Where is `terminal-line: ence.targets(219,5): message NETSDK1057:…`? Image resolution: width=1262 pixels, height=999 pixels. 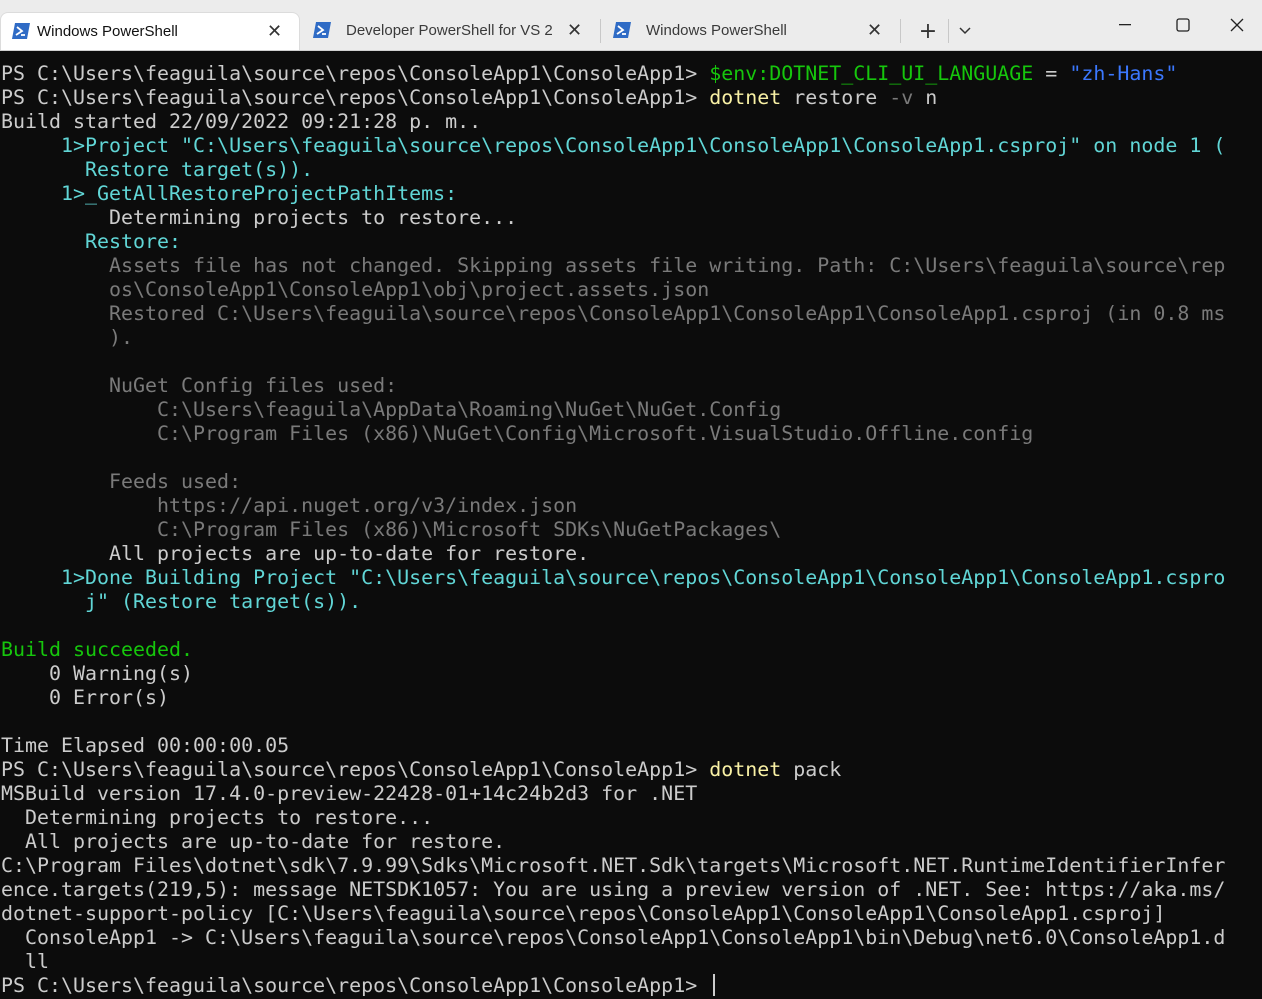 terminal-line: ence.targets(219,5): message NETSDK1057:… is located at coordinates (631, 889).